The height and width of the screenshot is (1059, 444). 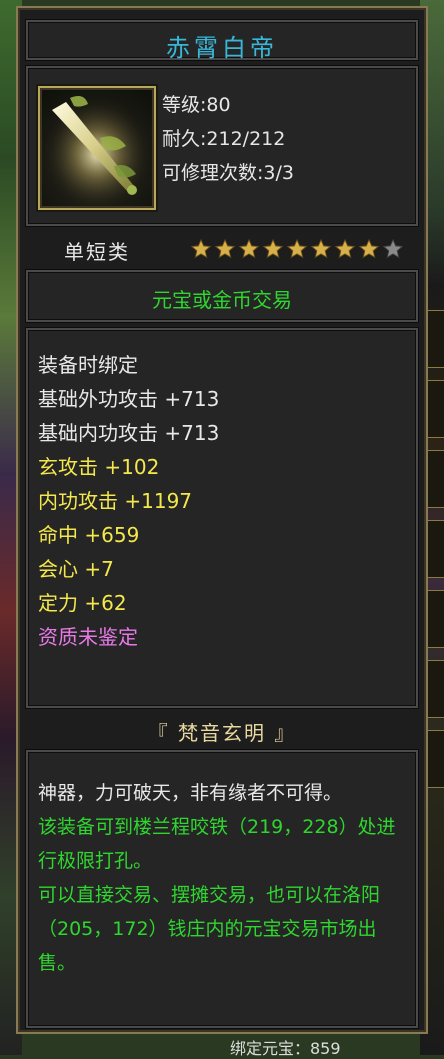 I want to click on trade-panel: 元宝或金币交易, so click(x=222, y=296).